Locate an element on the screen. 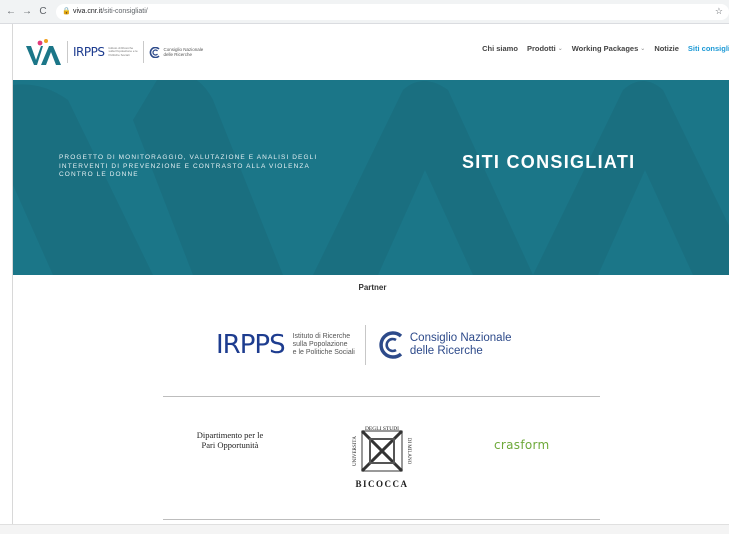 The height and width of the screenshot is (534, 729). svg-text: DEGLI STUDI is located at coordinates (382, 429).